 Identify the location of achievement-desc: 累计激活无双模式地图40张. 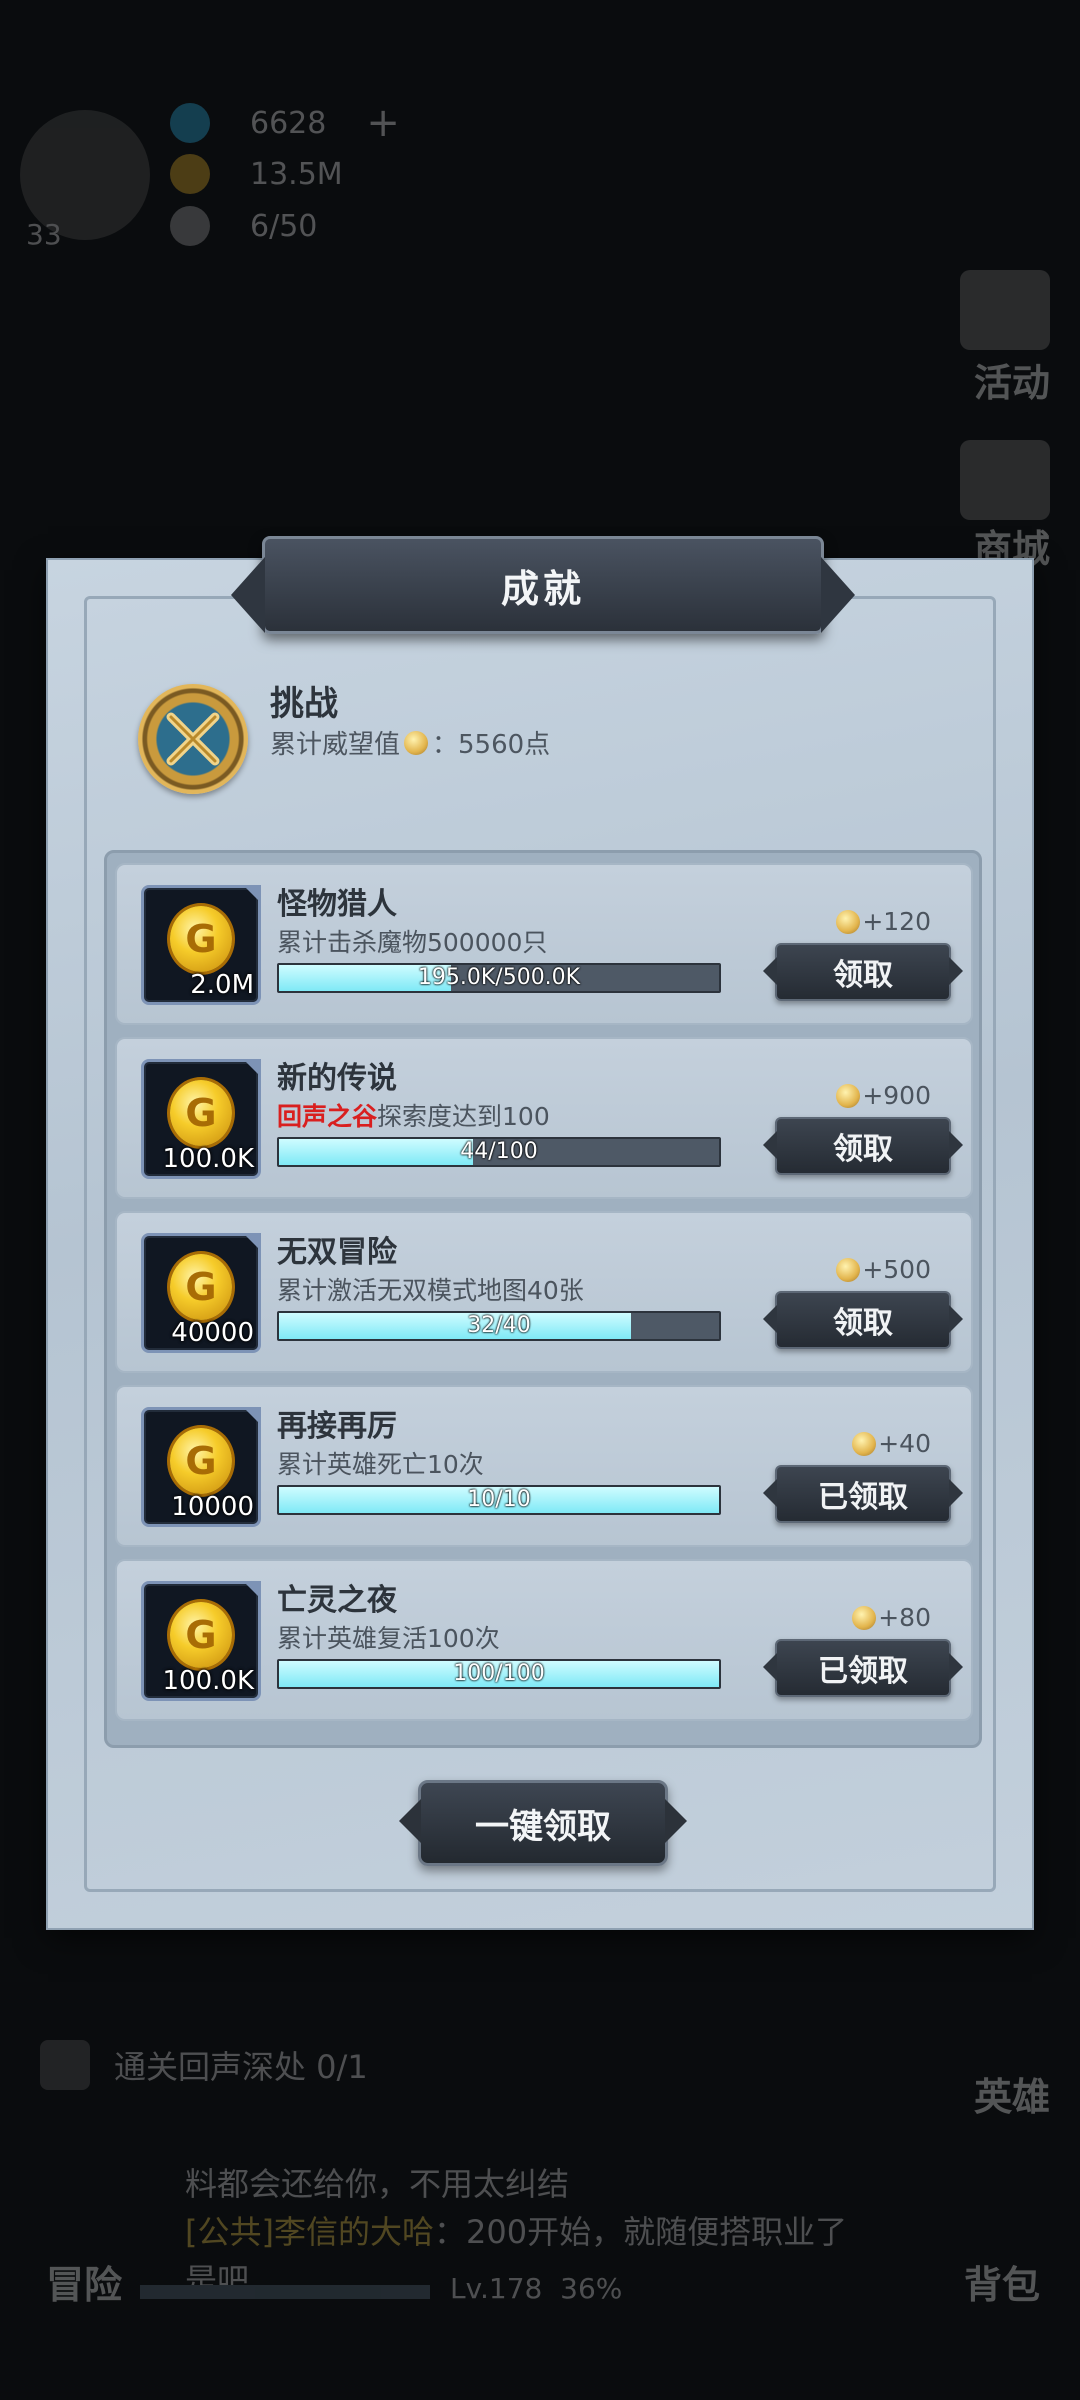
(430, 1289).